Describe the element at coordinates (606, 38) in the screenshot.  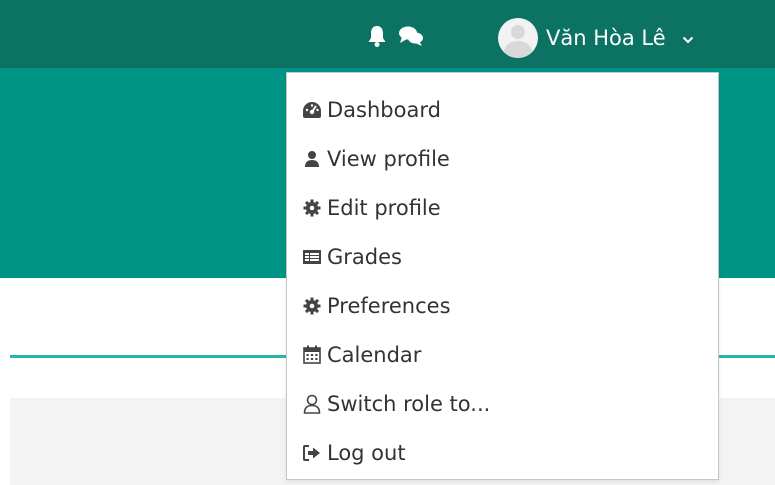
I see `user-name: Văn Hòa Lê` at that location.